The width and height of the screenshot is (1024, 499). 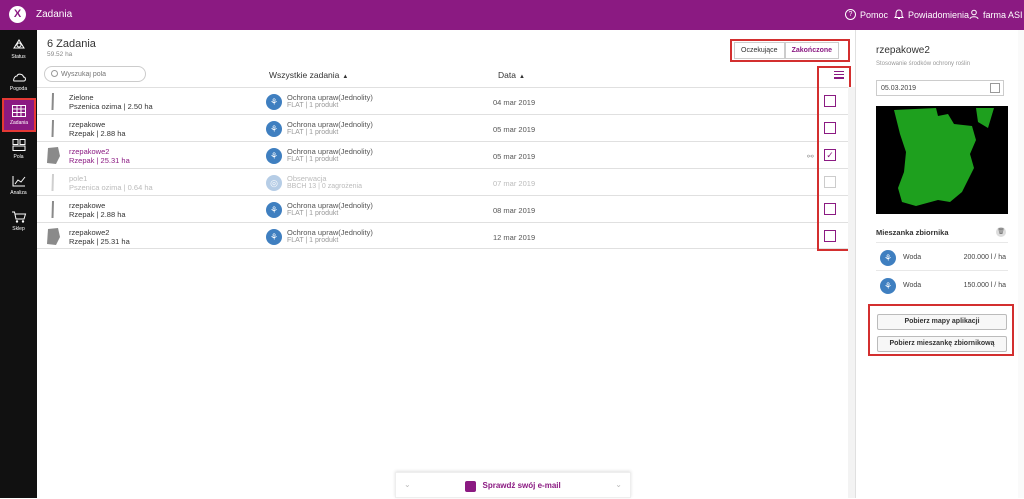 What do you see at coordinates (511, 75) in the screenshot?
I see `column-header-date: Data ▲` at bounding box center [511, 75].